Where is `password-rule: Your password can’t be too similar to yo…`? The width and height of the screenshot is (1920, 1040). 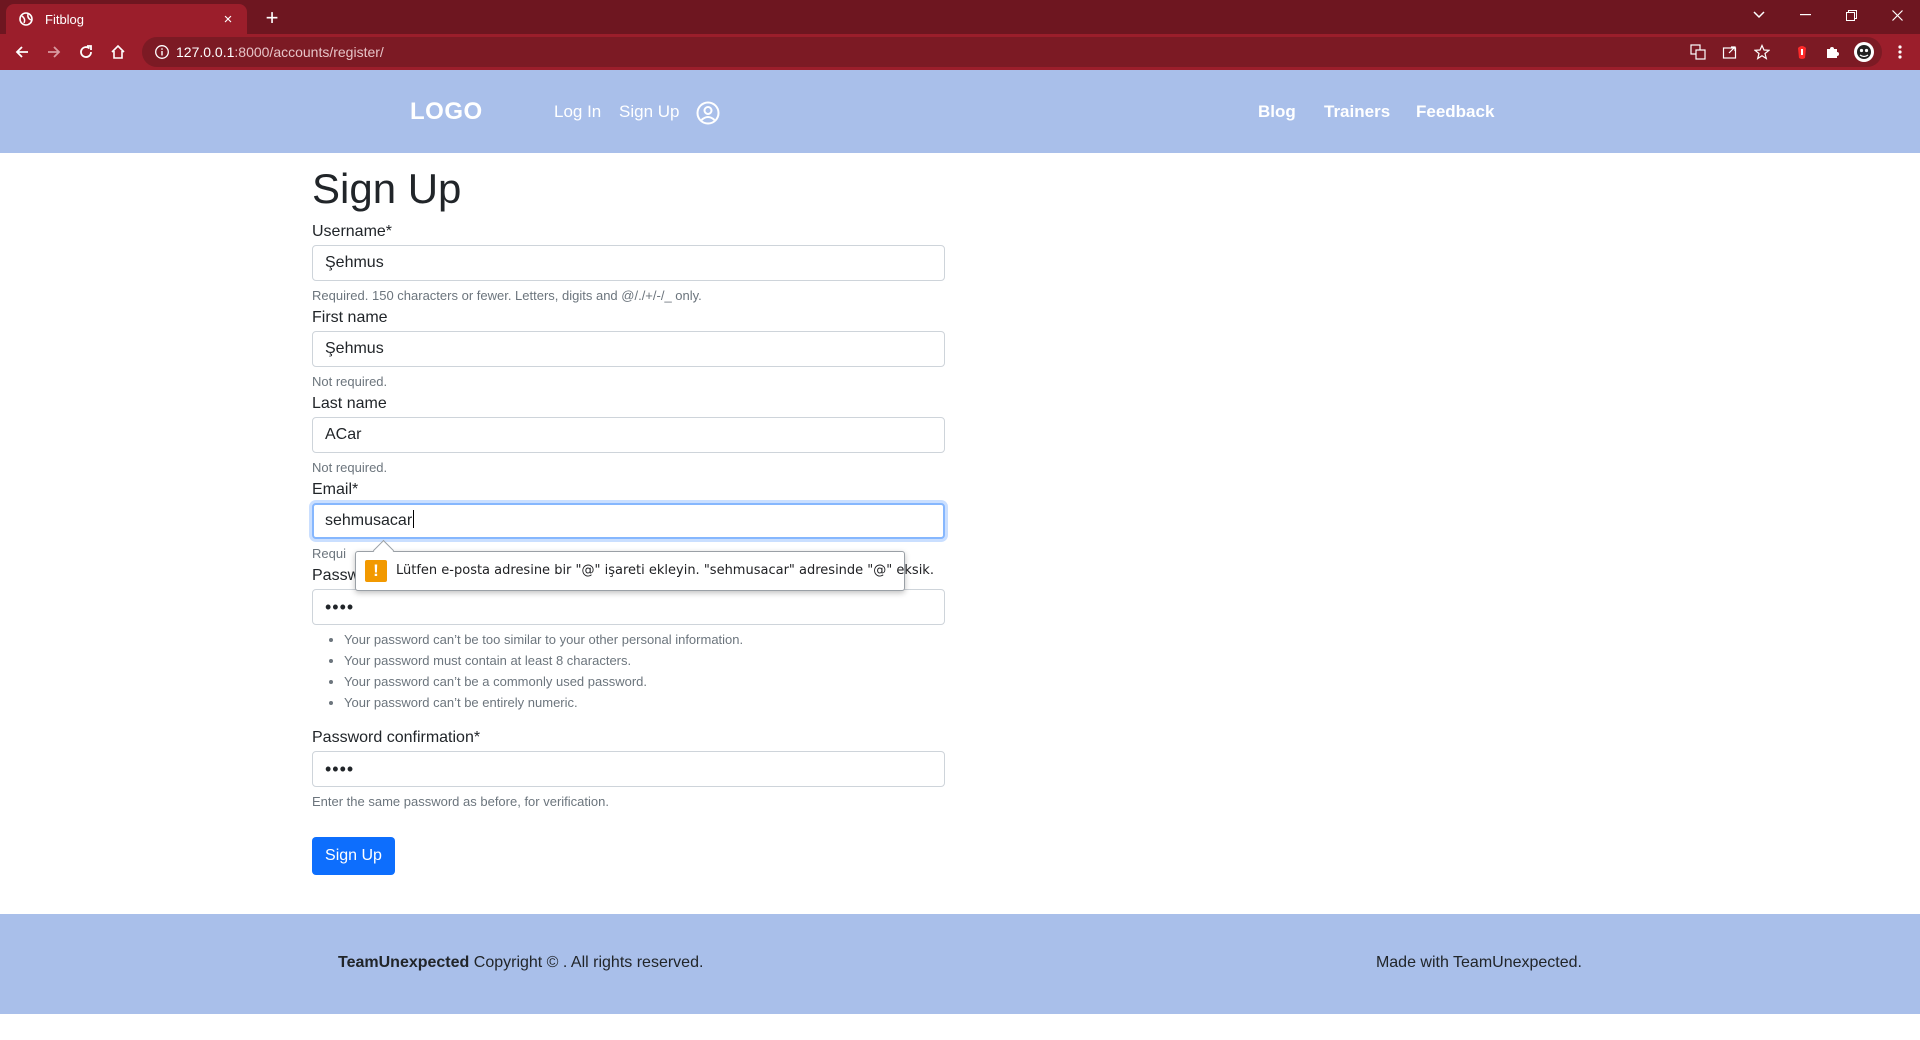
password-rule: Your password can’t be too similar to yo… is located at coordinates (543, 639).